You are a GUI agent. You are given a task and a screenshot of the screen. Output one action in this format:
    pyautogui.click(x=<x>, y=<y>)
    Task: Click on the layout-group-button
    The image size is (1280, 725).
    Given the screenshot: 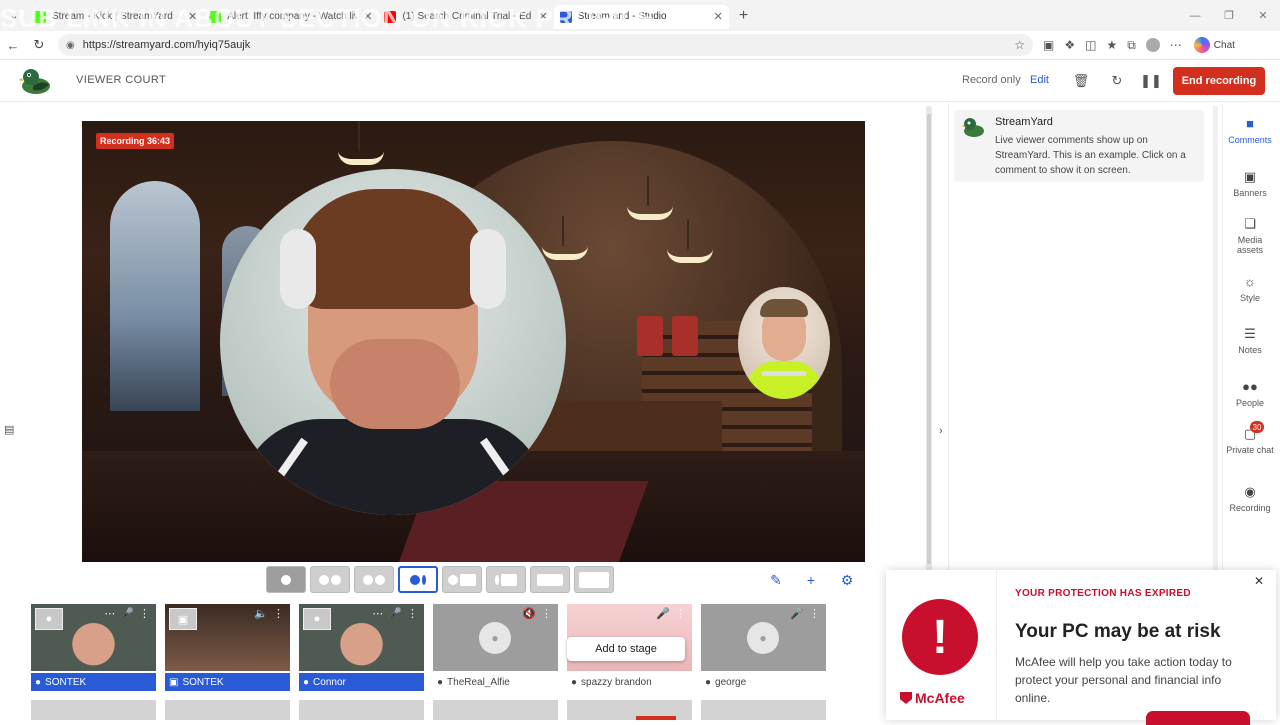 What is the action you would take?
    pyautogui.click(x=330, y=579)
    